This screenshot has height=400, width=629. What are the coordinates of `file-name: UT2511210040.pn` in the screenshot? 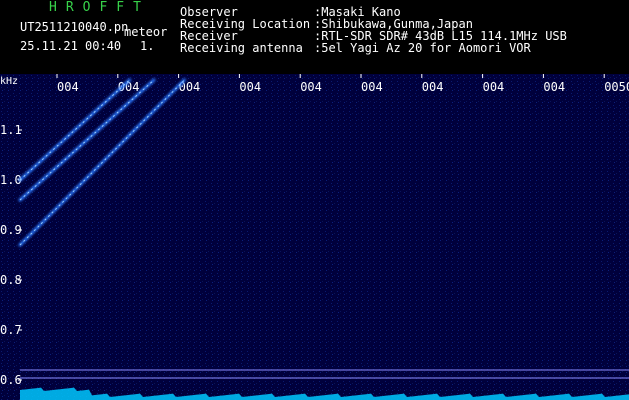 It's located at (74, 27).